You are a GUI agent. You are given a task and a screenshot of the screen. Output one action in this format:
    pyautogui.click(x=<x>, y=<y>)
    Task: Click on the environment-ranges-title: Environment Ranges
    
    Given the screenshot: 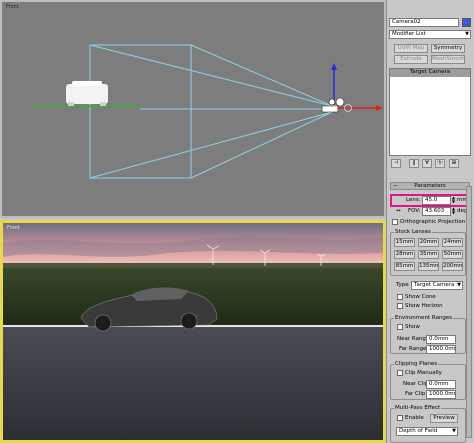 What is the action you would take?
    pyautogui.click(x=424, y=318)
    